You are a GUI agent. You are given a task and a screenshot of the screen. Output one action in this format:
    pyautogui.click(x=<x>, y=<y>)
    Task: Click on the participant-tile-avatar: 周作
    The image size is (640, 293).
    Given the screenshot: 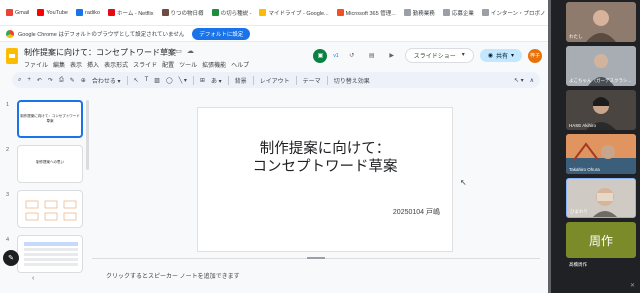 What is the action you would take?
    pyautogui.click(x=601, y=240)
    